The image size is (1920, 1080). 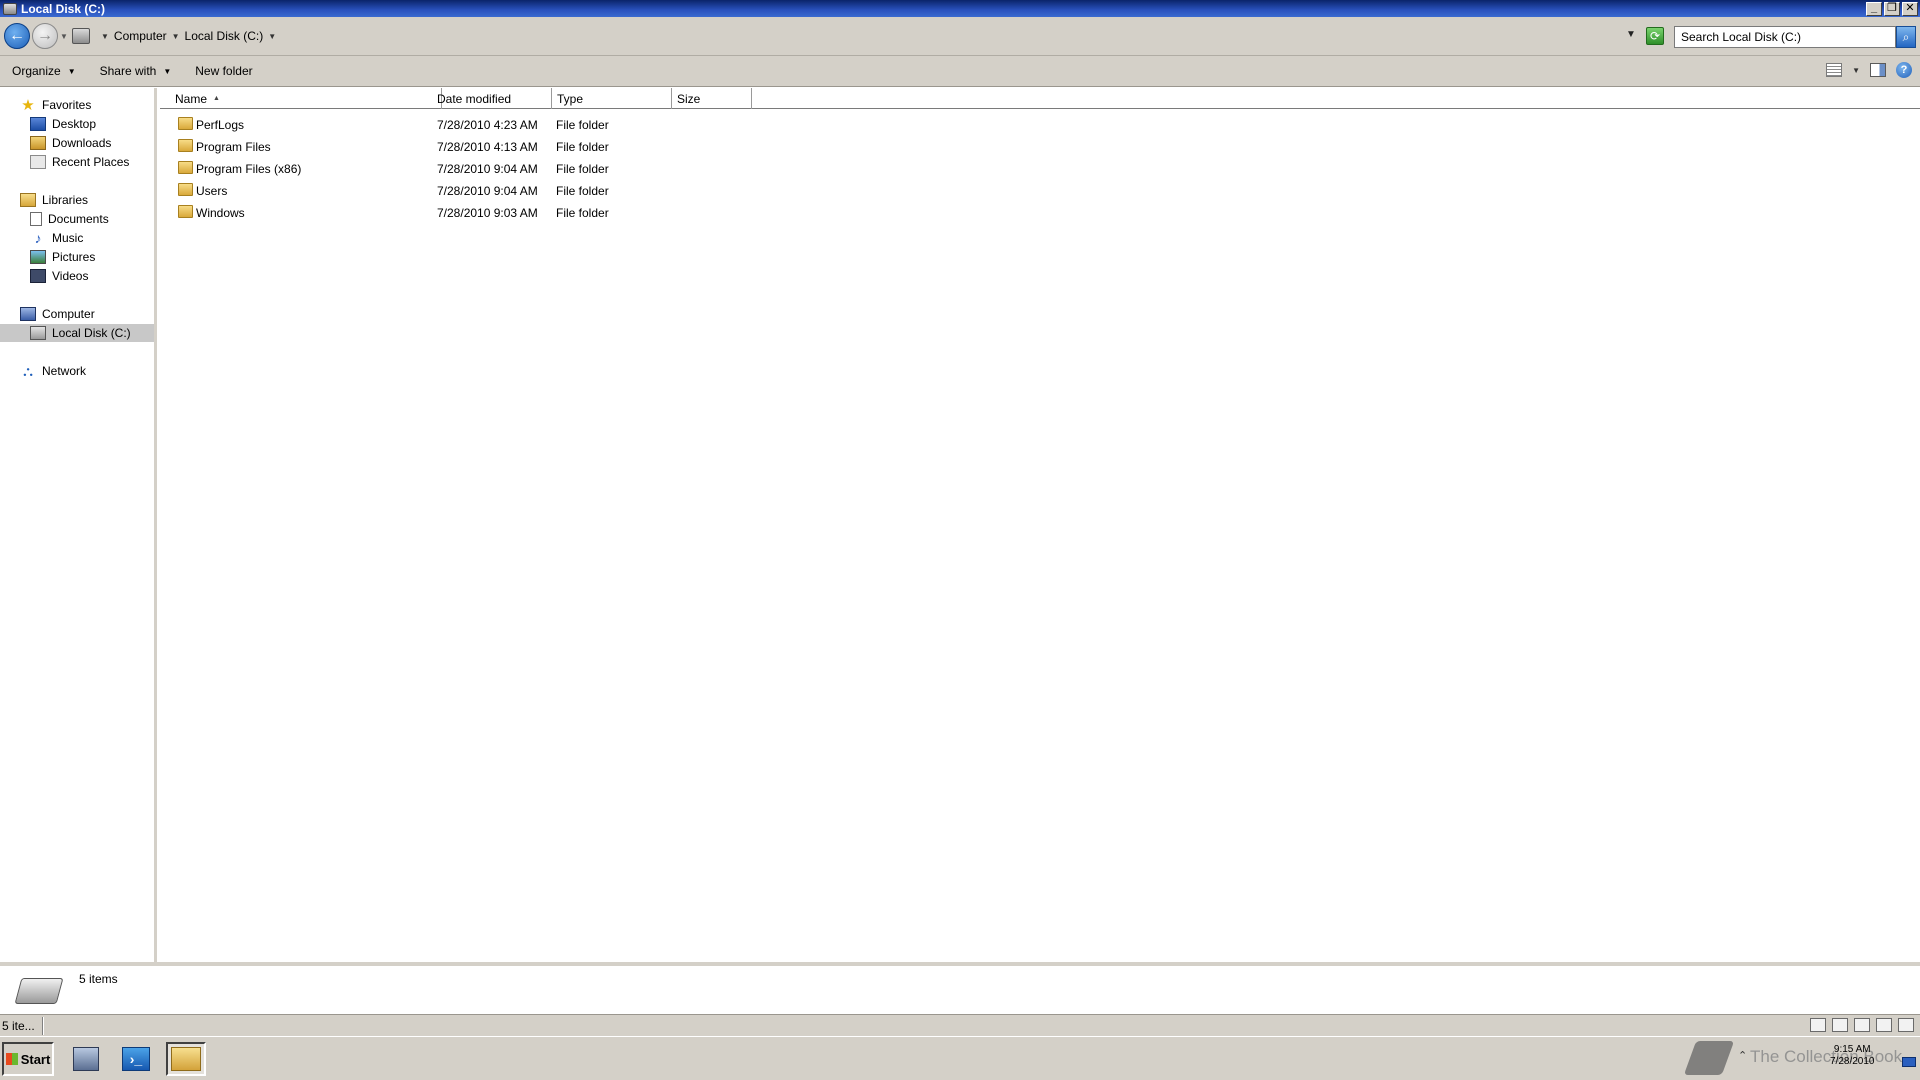 I want to click on taskbar-server-manager, so click(x=86, y=1059).